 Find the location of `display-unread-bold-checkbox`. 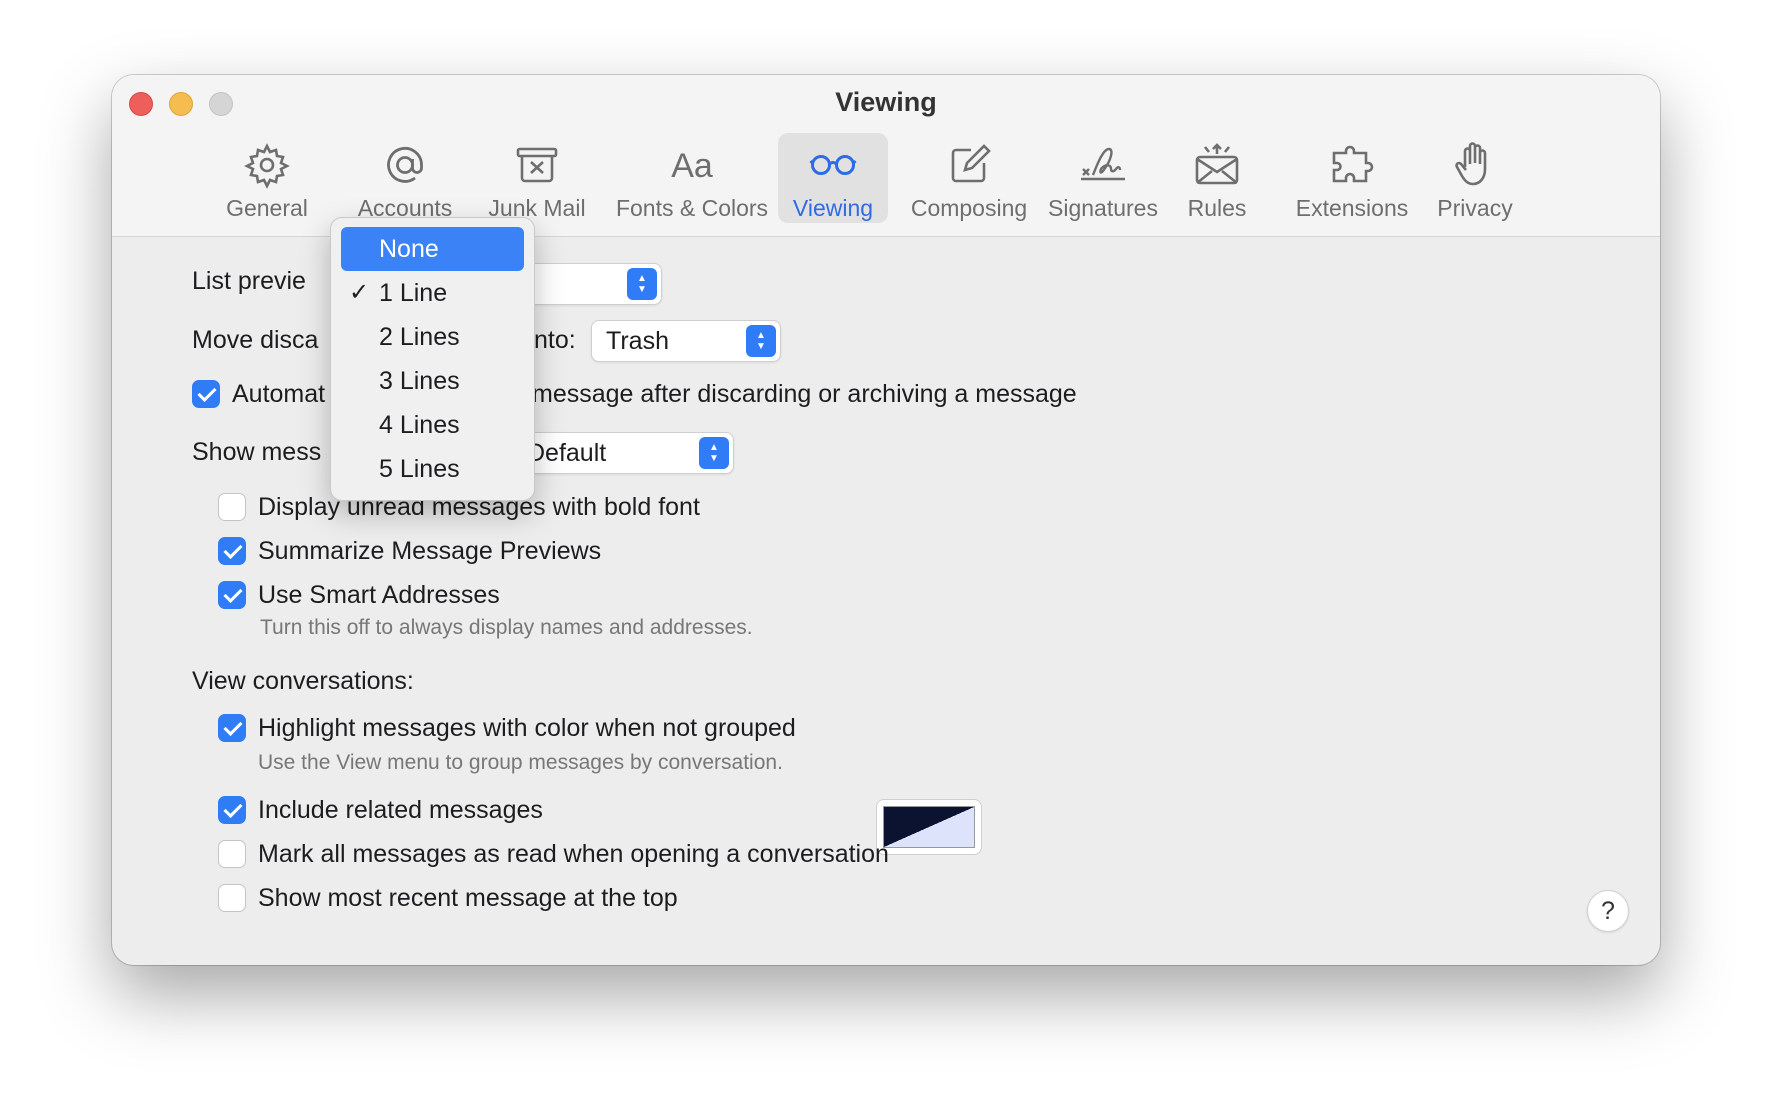

display-unread-bold-checkbox is located at coordinates (232, 507).